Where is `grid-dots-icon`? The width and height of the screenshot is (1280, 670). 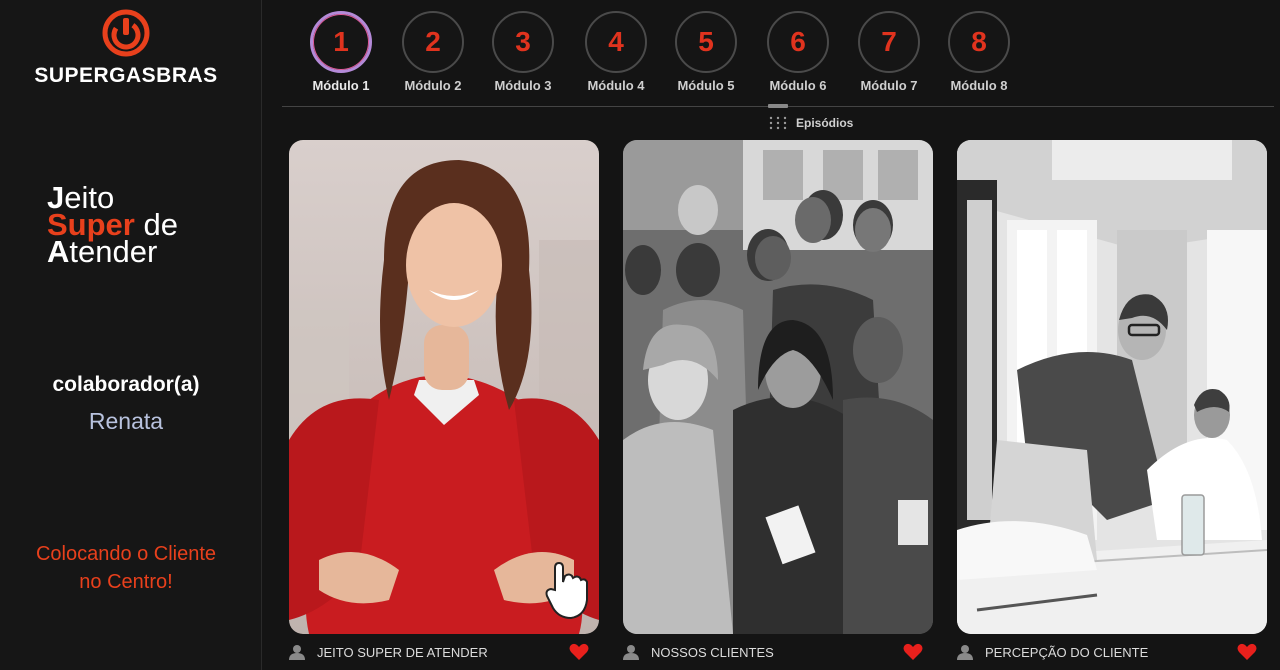 grid-dots-icon is located at coordinates (778, 123).